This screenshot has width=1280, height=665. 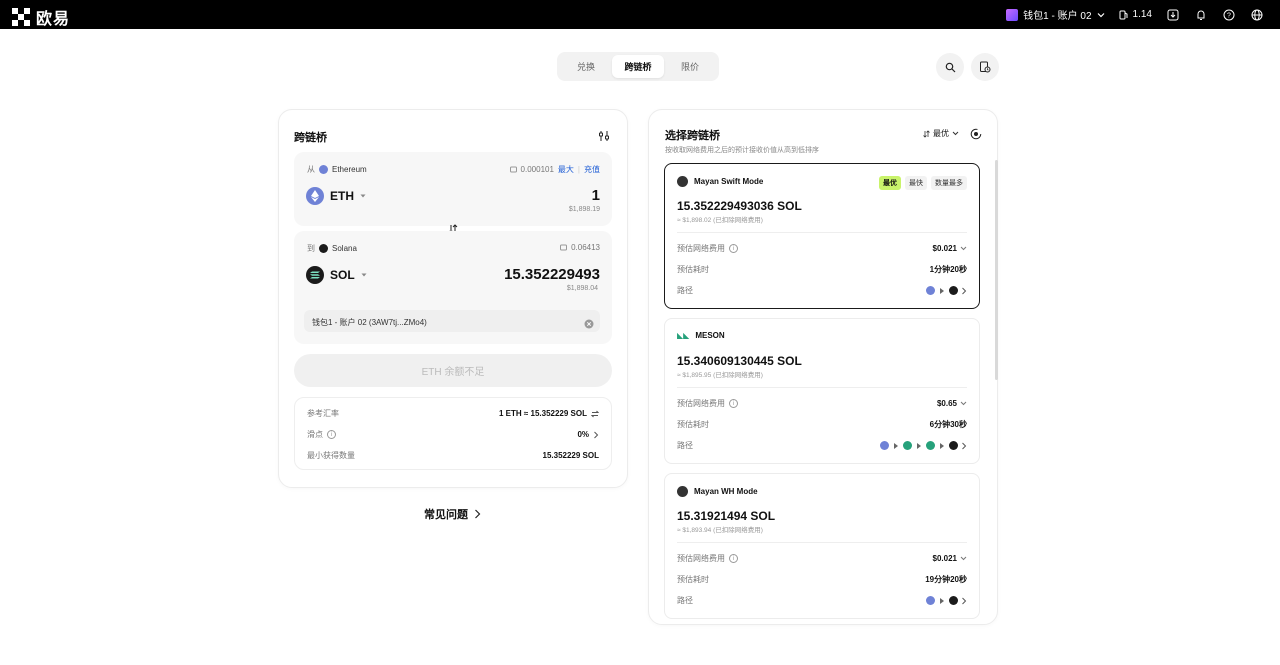 I want to click on min-receive-value: 15.352229 SOL, so click(x=570, y=455).